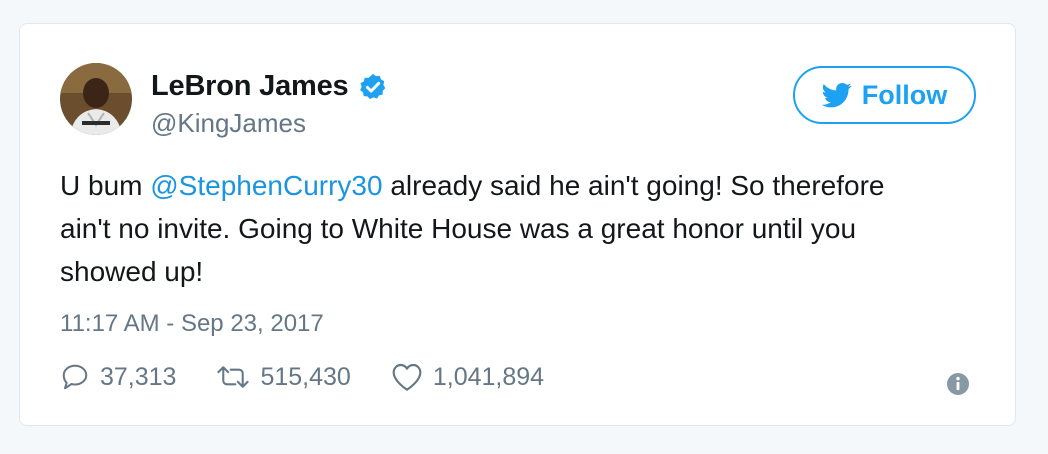 The image size is (1048, 454). I want to click on follow-button: Follow, so click(884, 95).